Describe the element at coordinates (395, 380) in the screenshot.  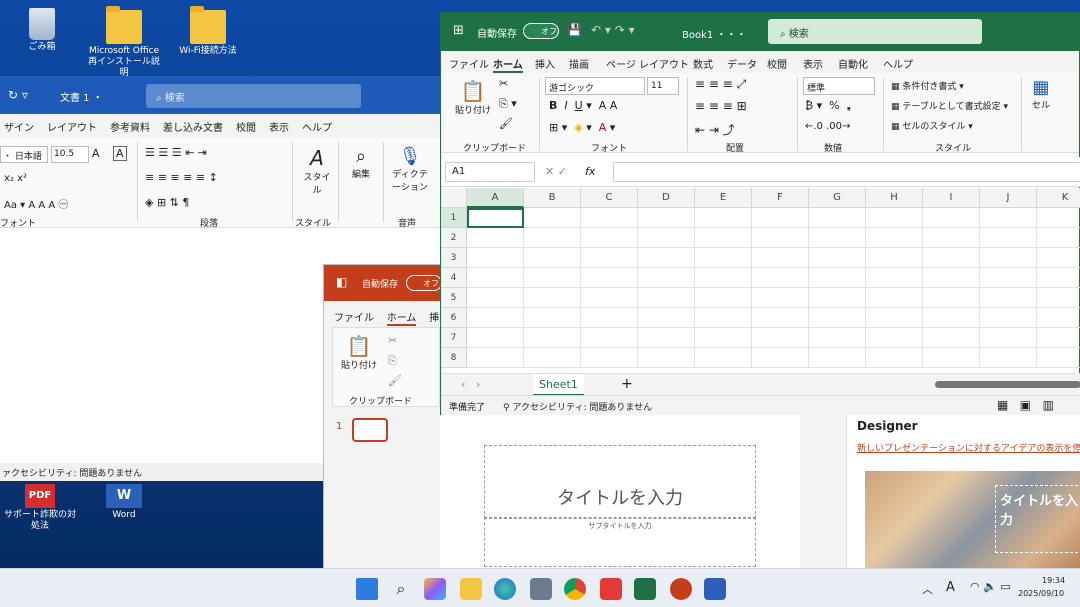
I see `format-painter-icon: 🖌` at that location.